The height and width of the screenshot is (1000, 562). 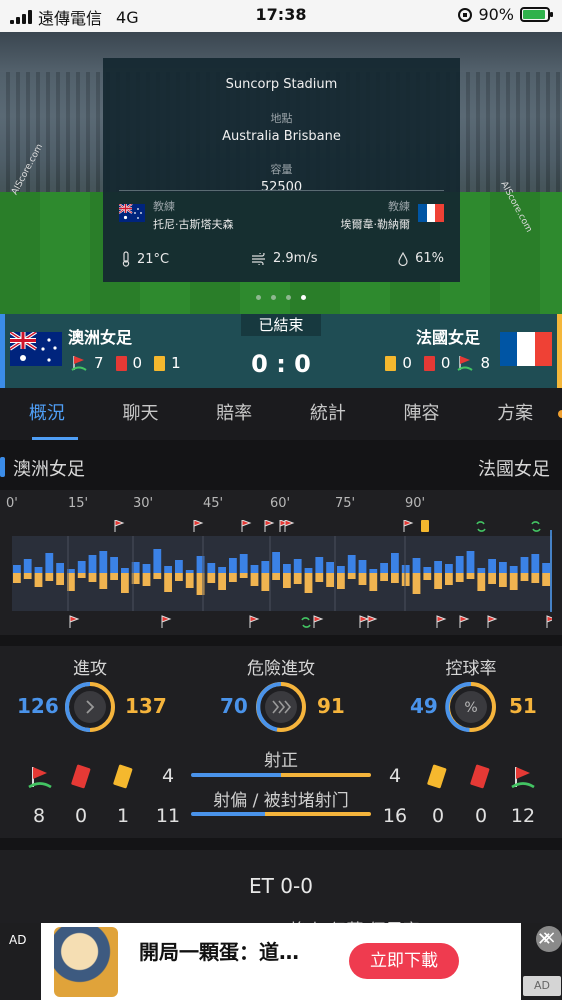 What do you see at coordinates (47, 414) in the screenshot?
I see `tab-overview: 概況` at bounding box center [47, 414].